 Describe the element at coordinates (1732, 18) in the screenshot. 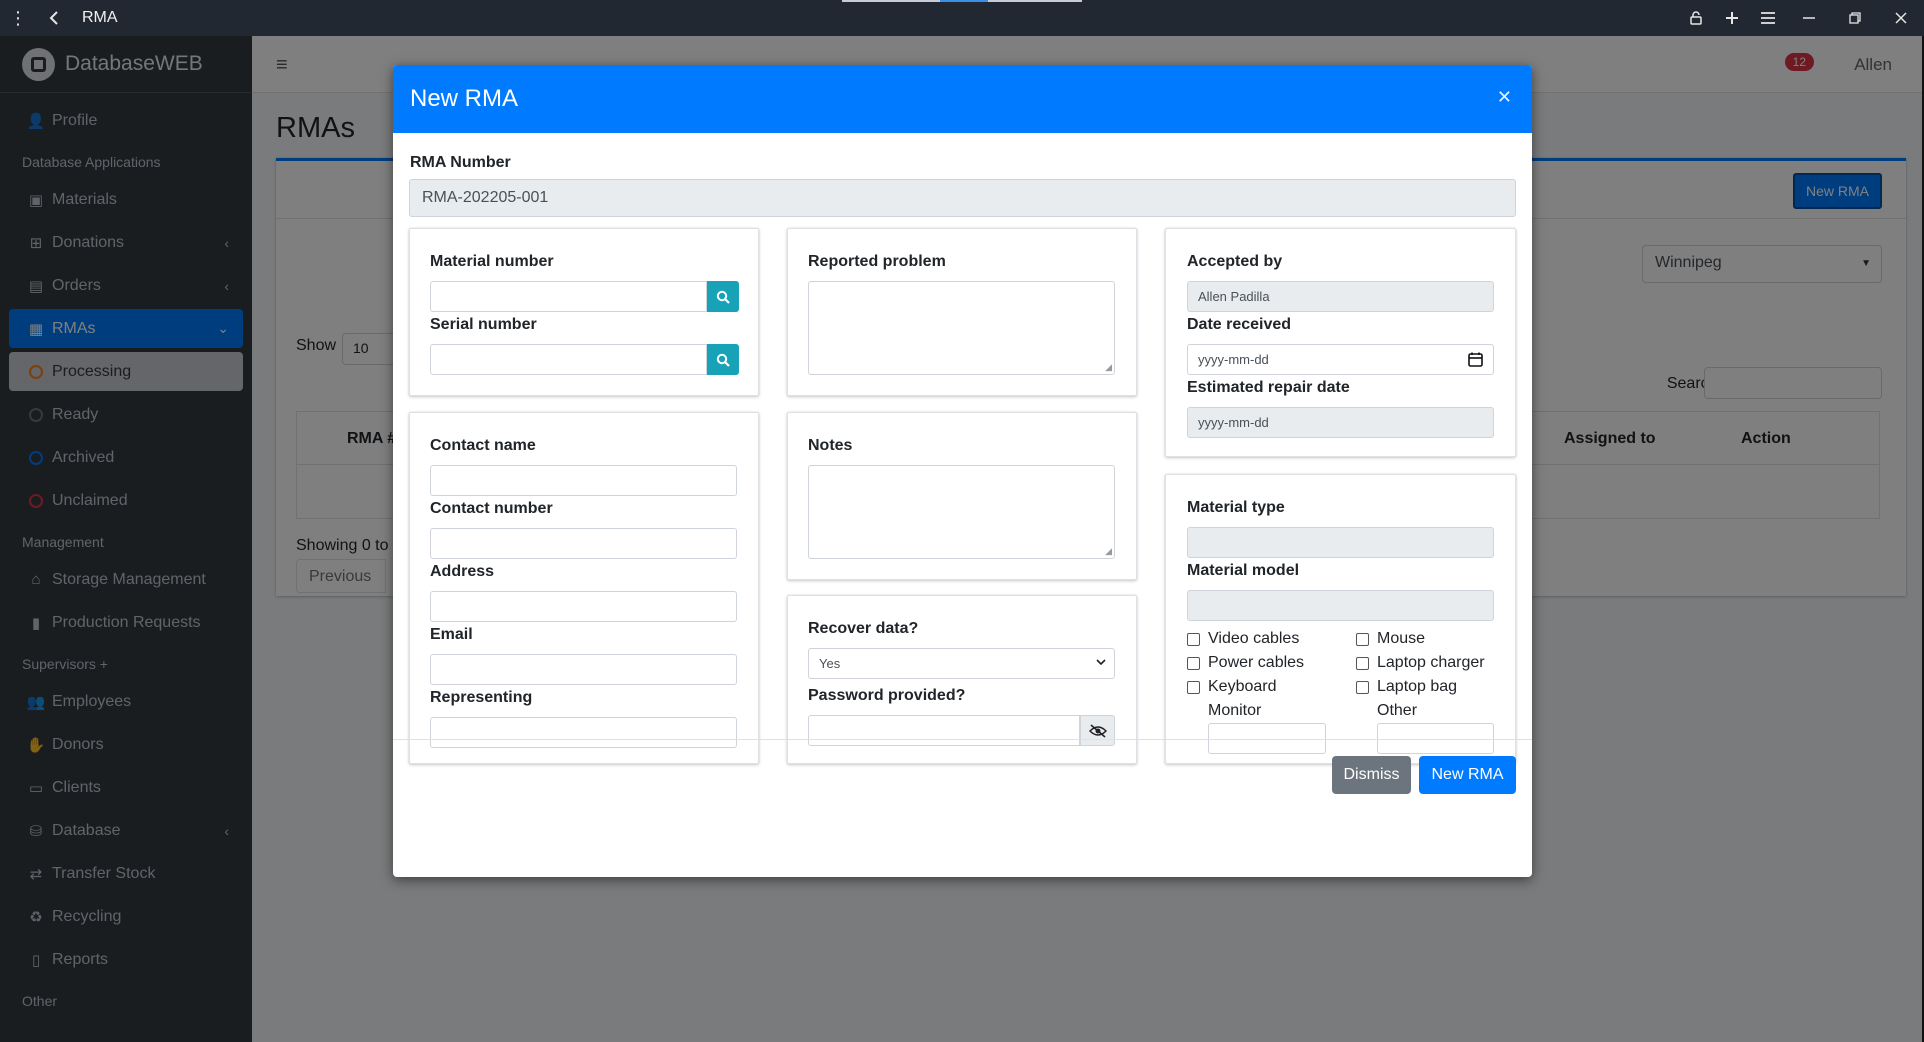

I see `plus-icon` at that location.